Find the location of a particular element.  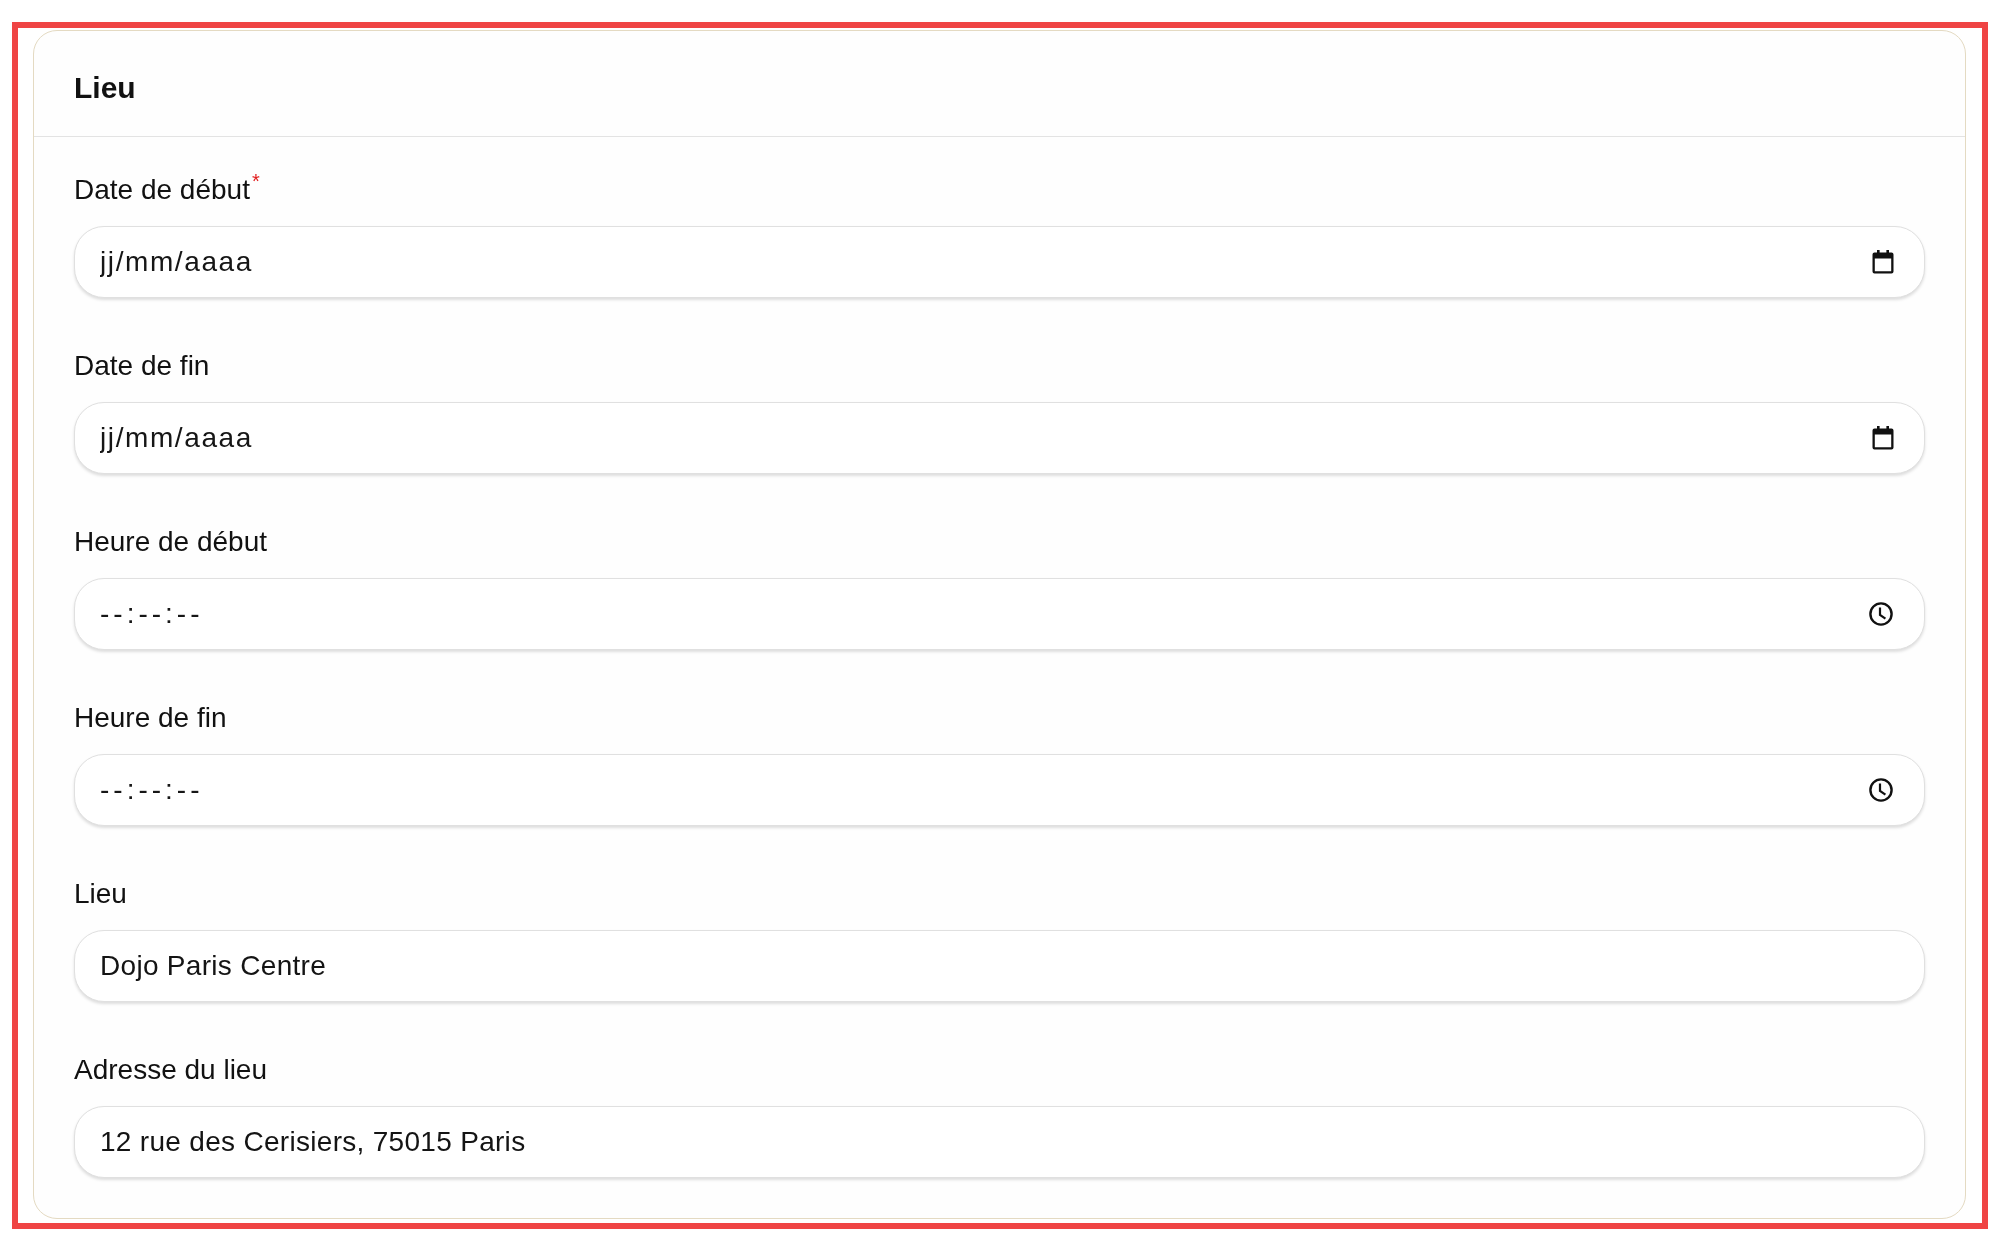

text-field: 12 rue des Cerisiers, 75015 Paris is located at coordinates (999, 1142).